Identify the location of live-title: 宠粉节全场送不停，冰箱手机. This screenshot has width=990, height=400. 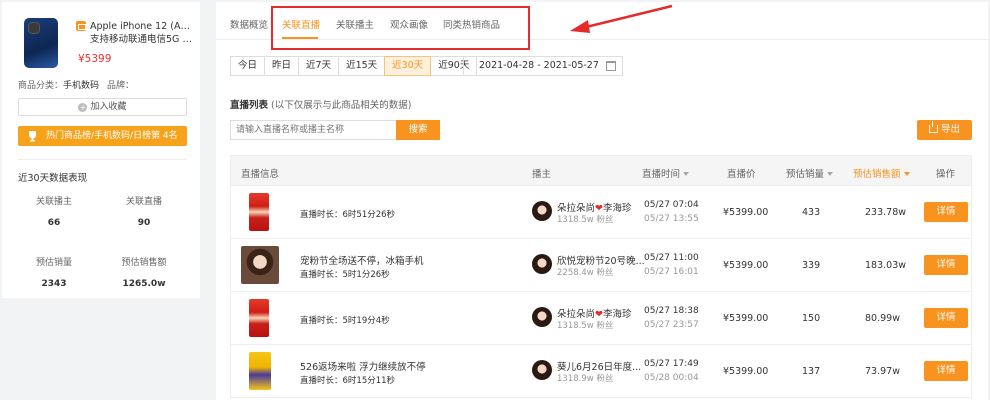
(362, 260).